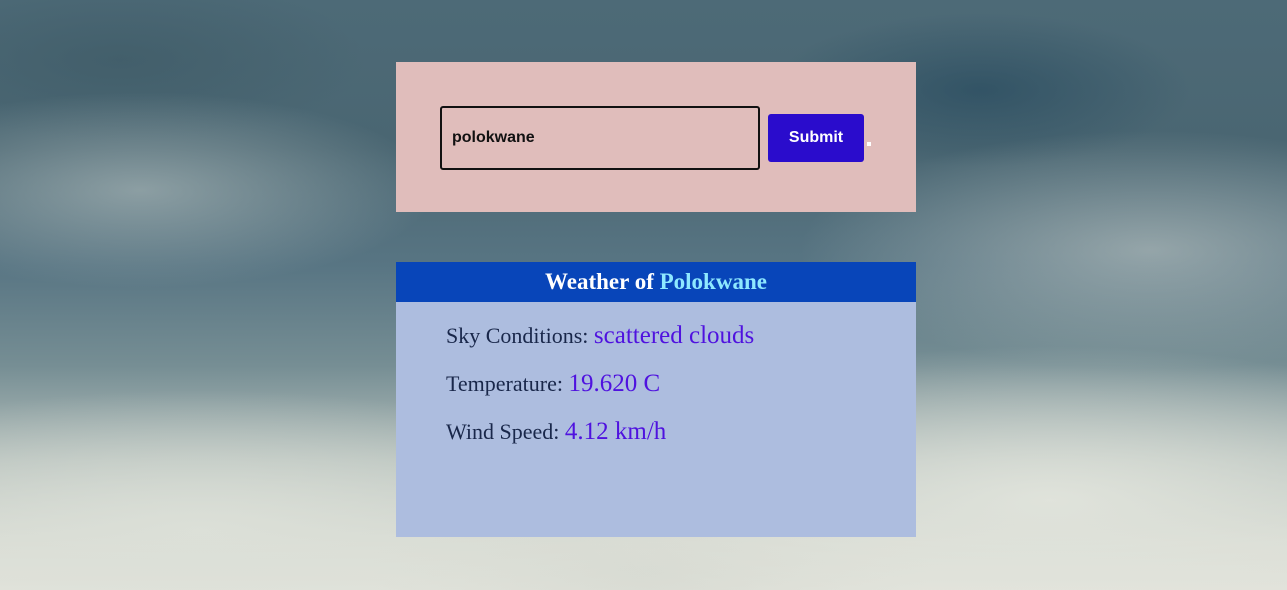  What do you see at coordinates (614, 383) in the screenshot?
I see `temperature-value: 19.620 C` at bounding box center [614, 383].